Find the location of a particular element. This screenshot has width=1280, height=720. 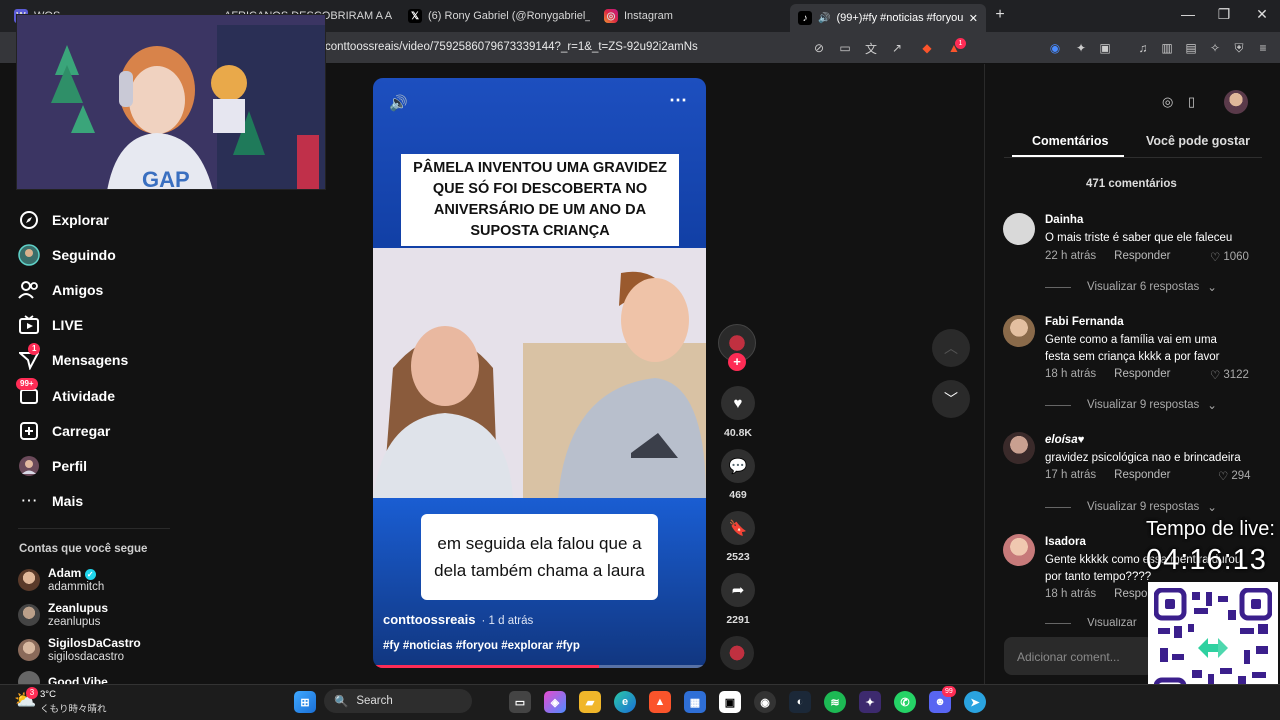

following-account-zeanlupus: Zeanlupus zeanlupus is located at coordinates (63, 615).